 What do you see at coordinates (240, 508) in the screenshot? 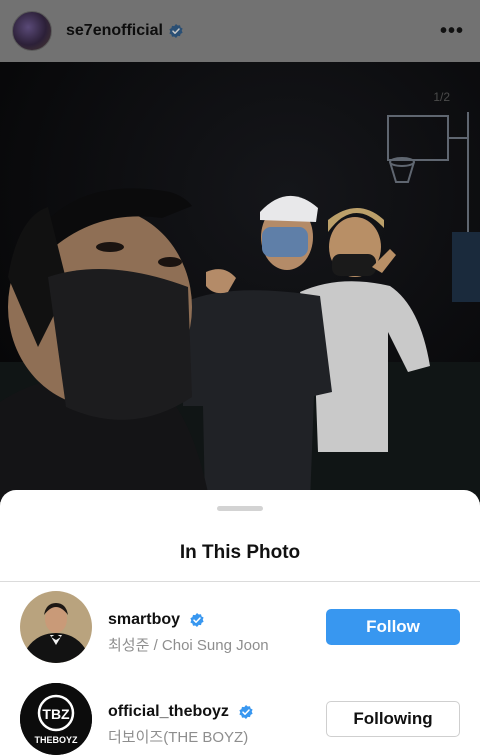
I see `sheet-grabber` at bounding box center [240, 508].